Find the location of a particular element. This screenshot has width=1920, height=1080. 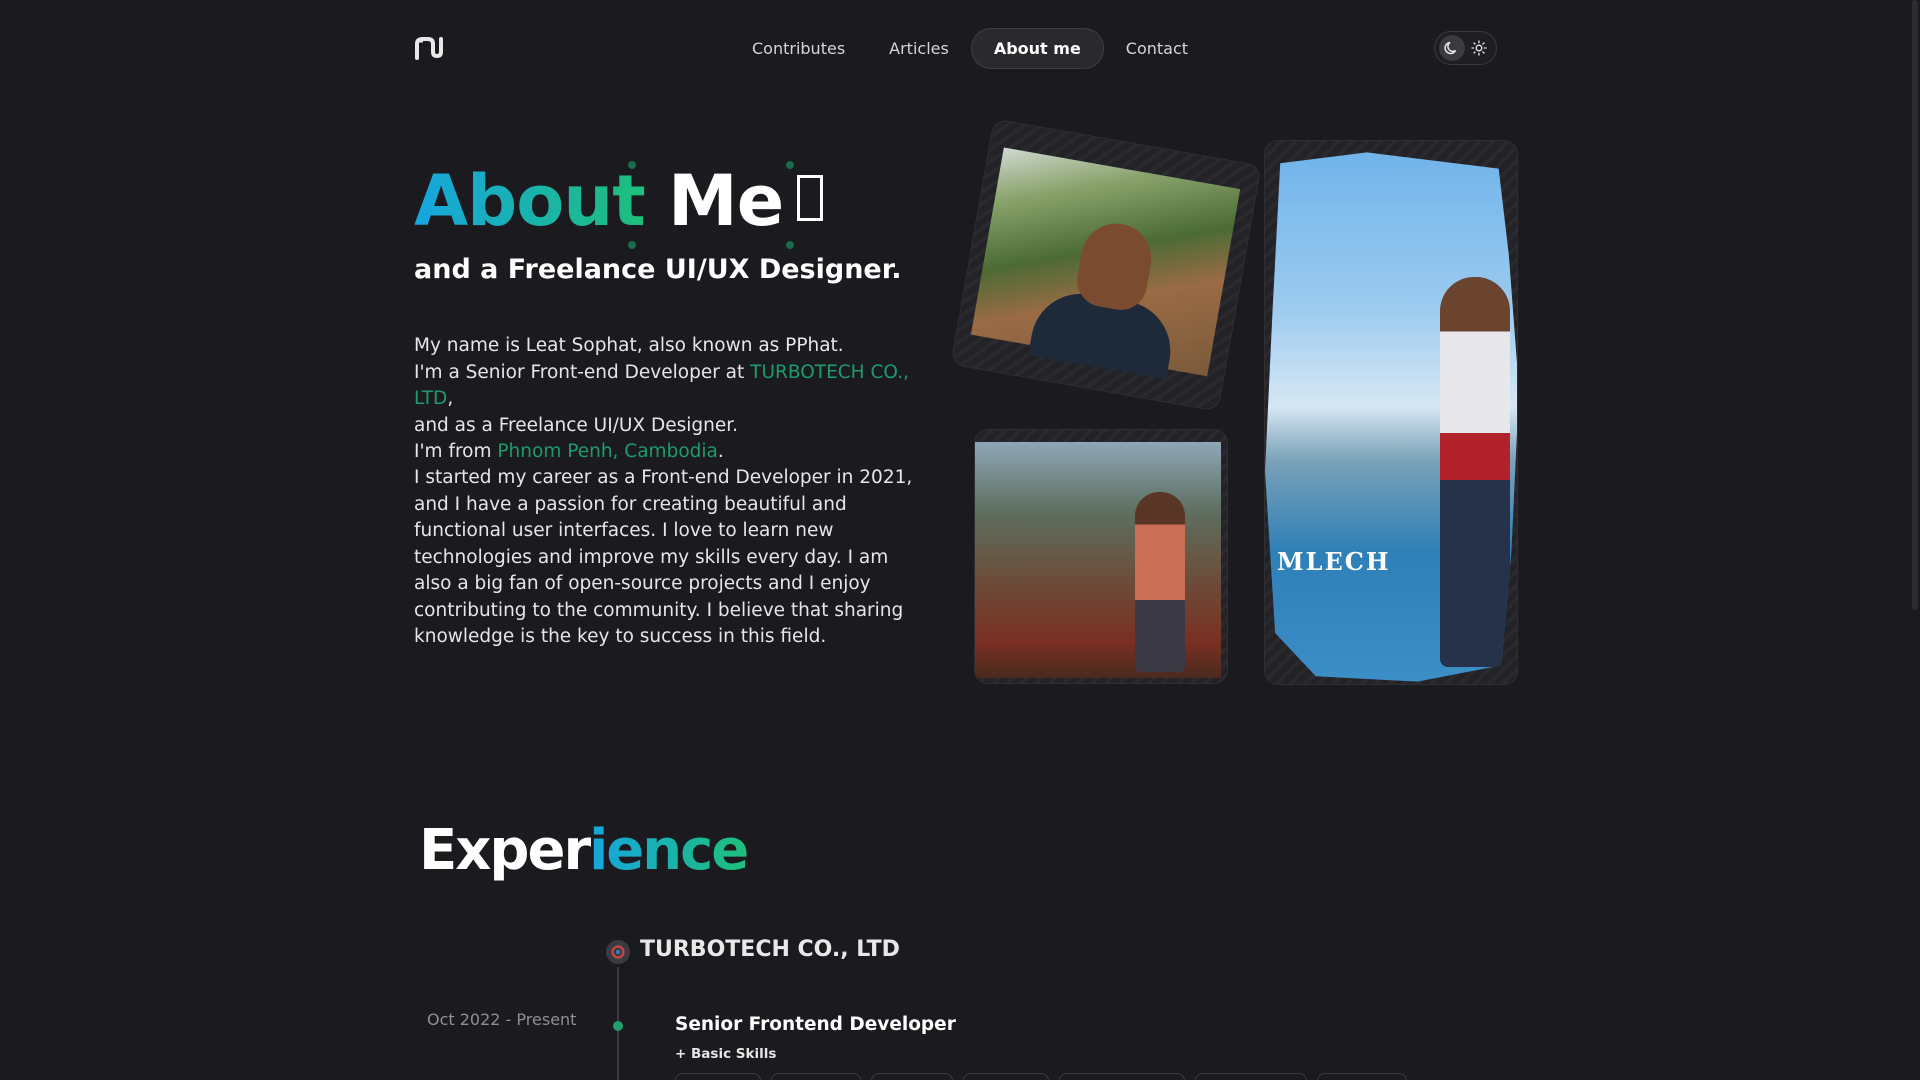

job-date: Oct 2022 - Present is located at coordinates (502, 1019).